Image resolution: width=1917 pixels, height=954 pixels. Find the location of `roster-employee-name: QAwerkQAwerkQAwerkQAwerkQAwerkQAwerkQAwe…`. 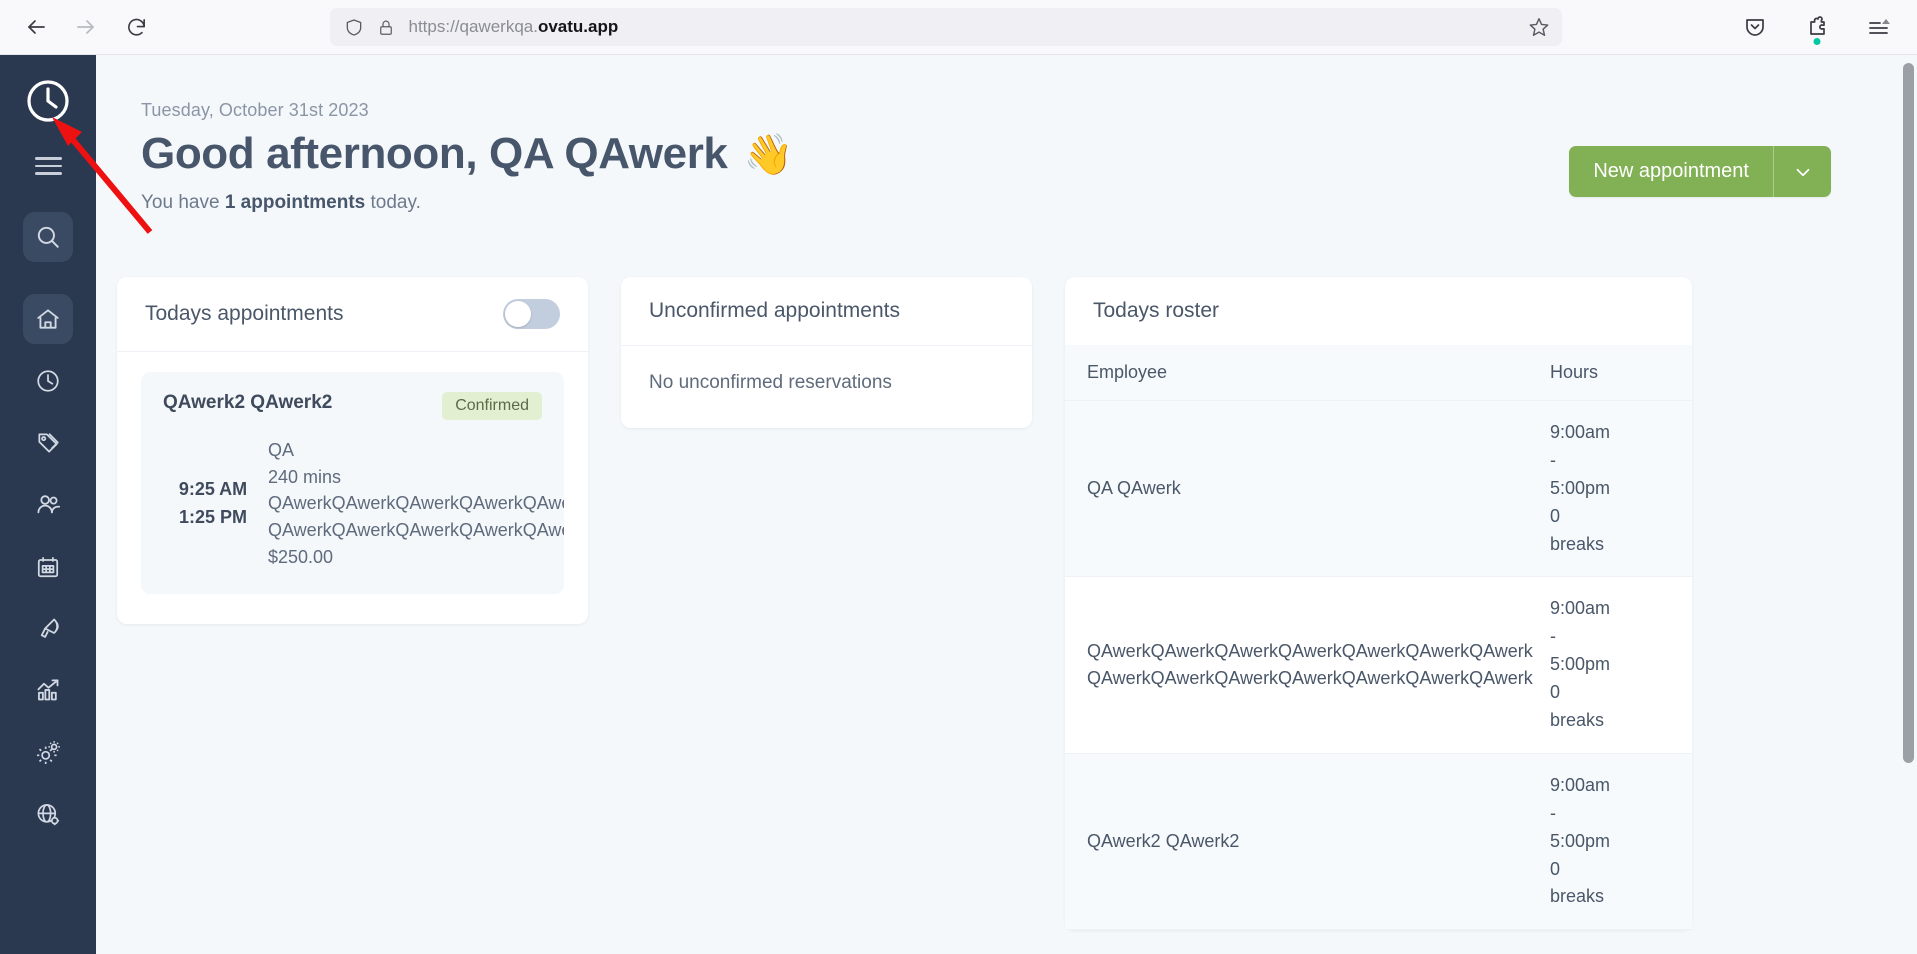

roster-employee-name: QAwerkQAwerkQAwerkQAwerkQAwerkQAwerkQAwe… is located at coordinates (1310, 665).